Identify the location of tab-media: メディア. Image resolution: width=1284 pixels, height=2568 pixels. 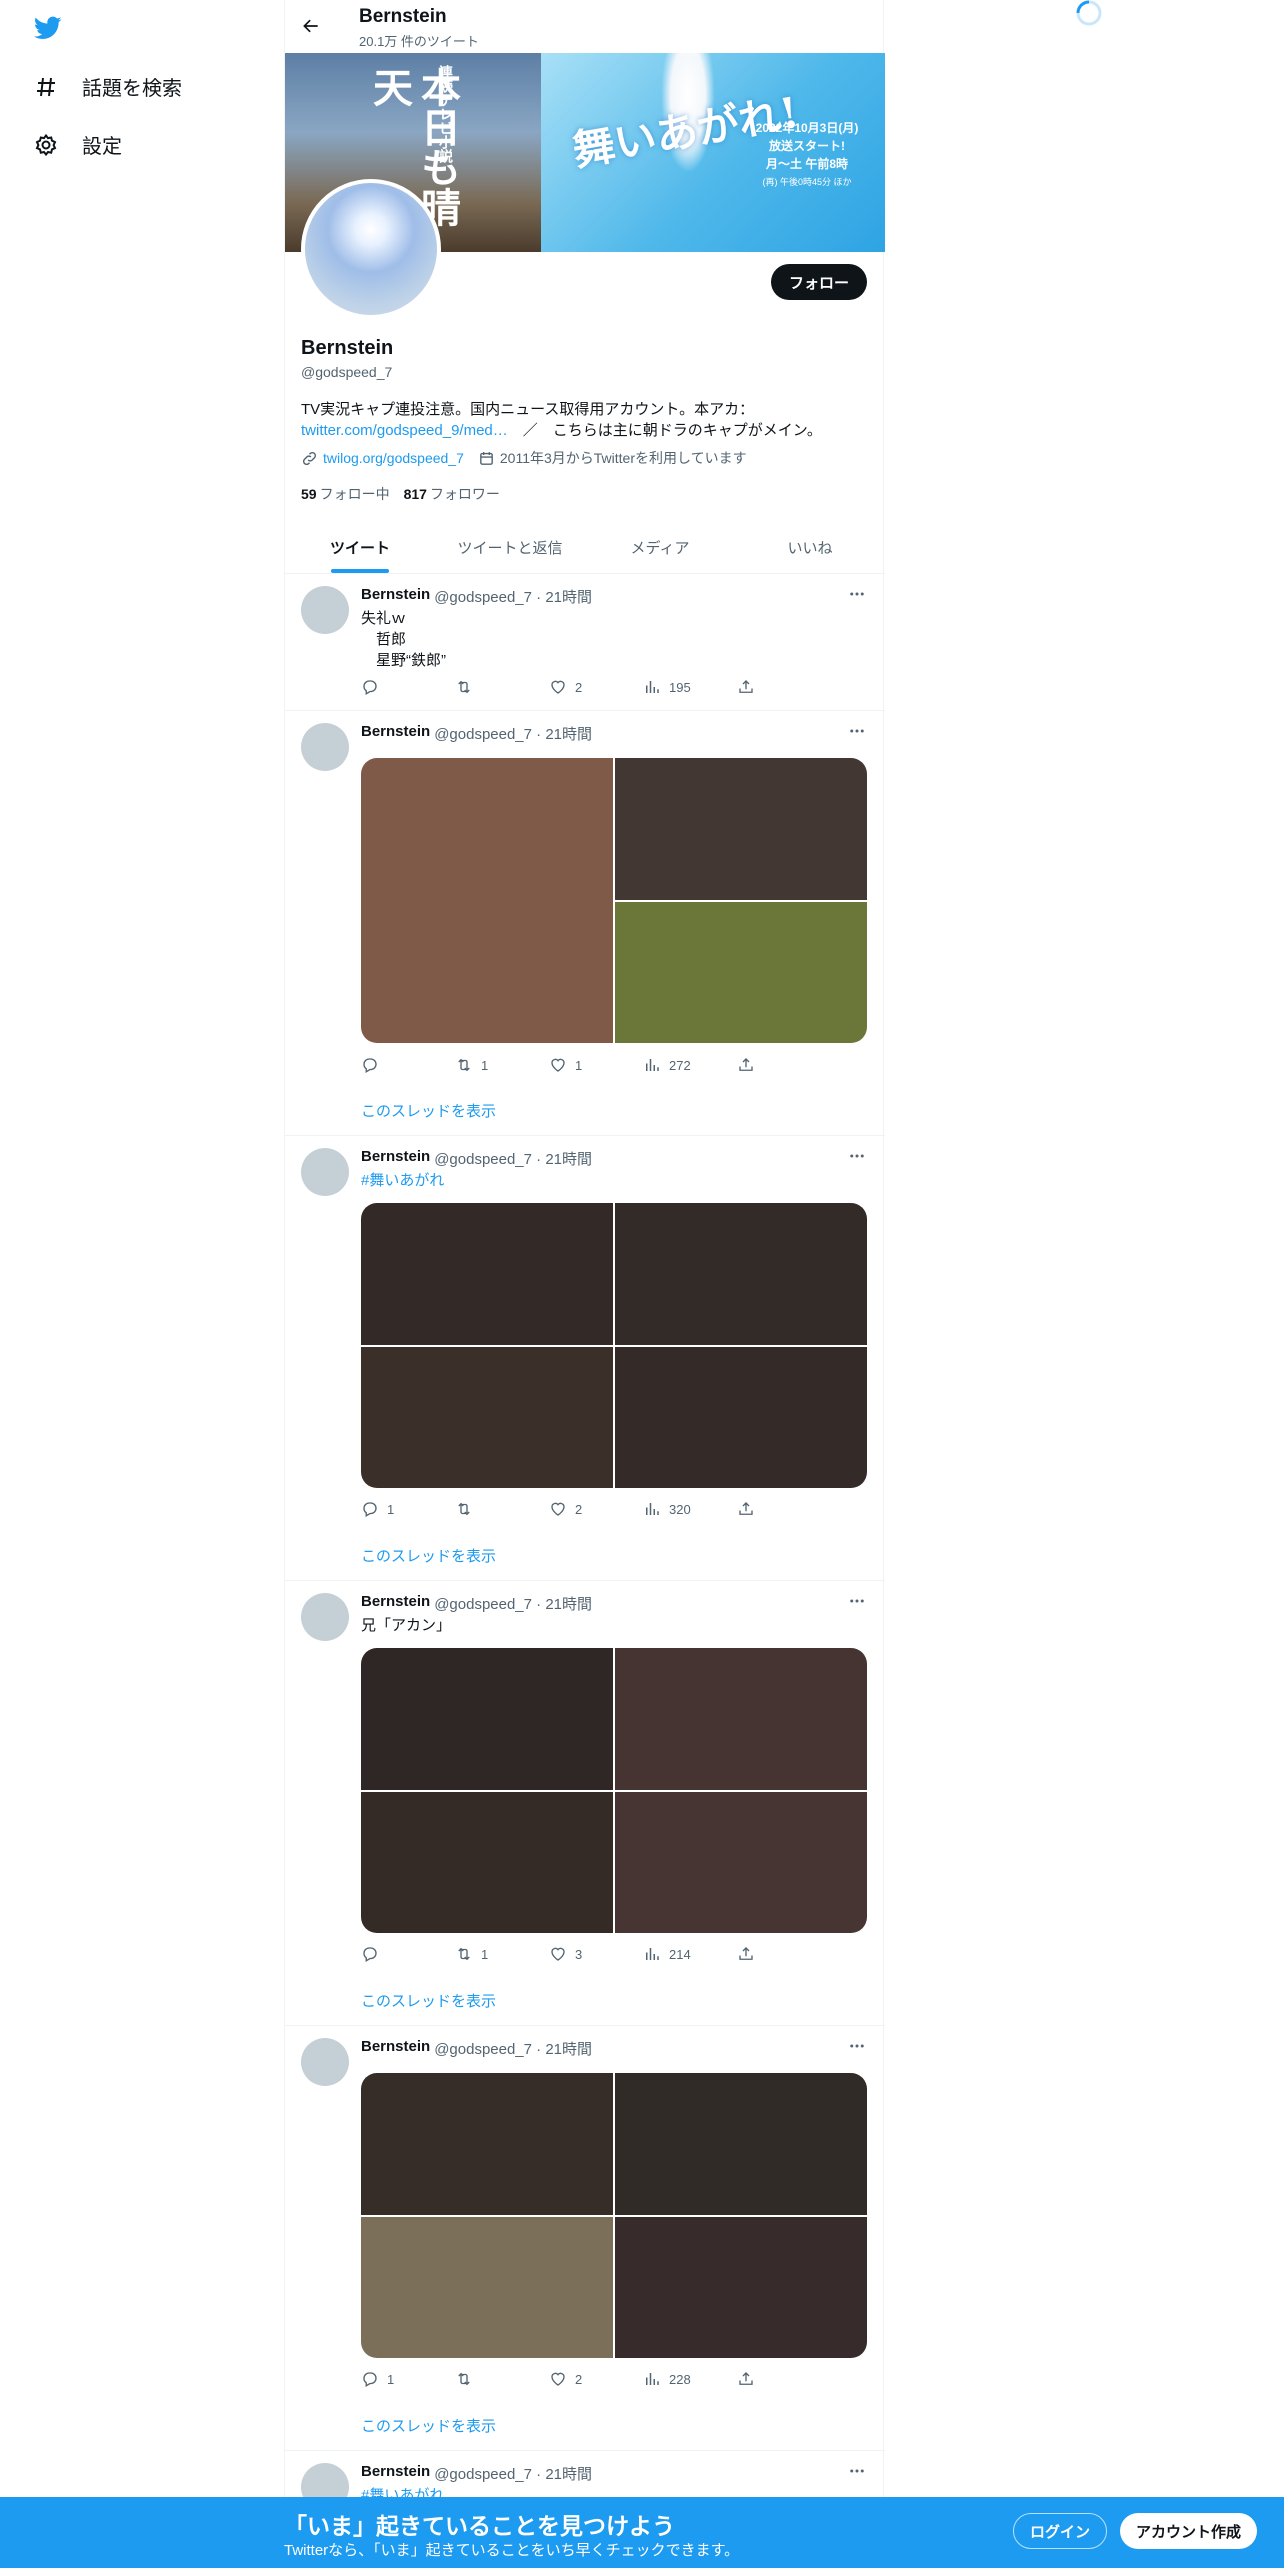
(660, 547).